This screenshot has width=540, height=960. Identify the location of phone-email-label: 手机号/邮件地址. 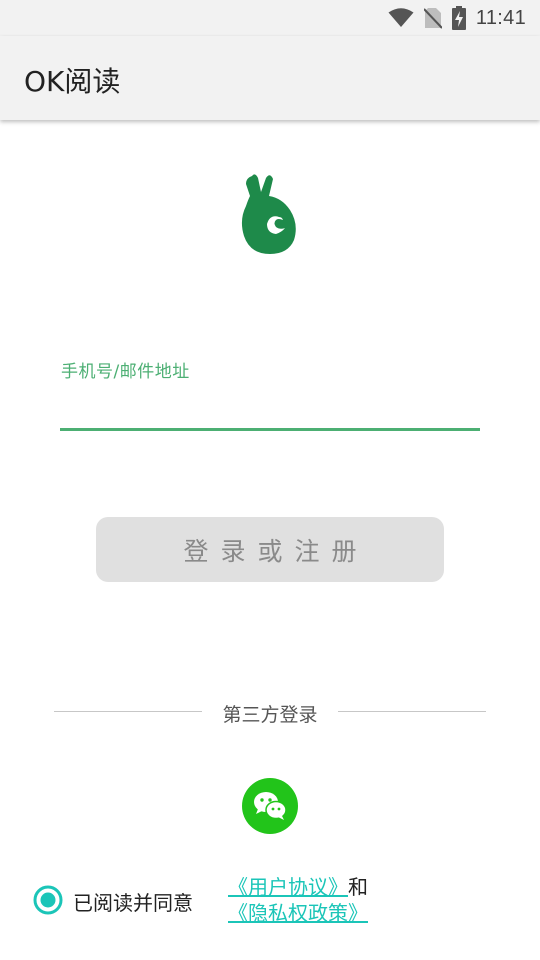
(125, 372).